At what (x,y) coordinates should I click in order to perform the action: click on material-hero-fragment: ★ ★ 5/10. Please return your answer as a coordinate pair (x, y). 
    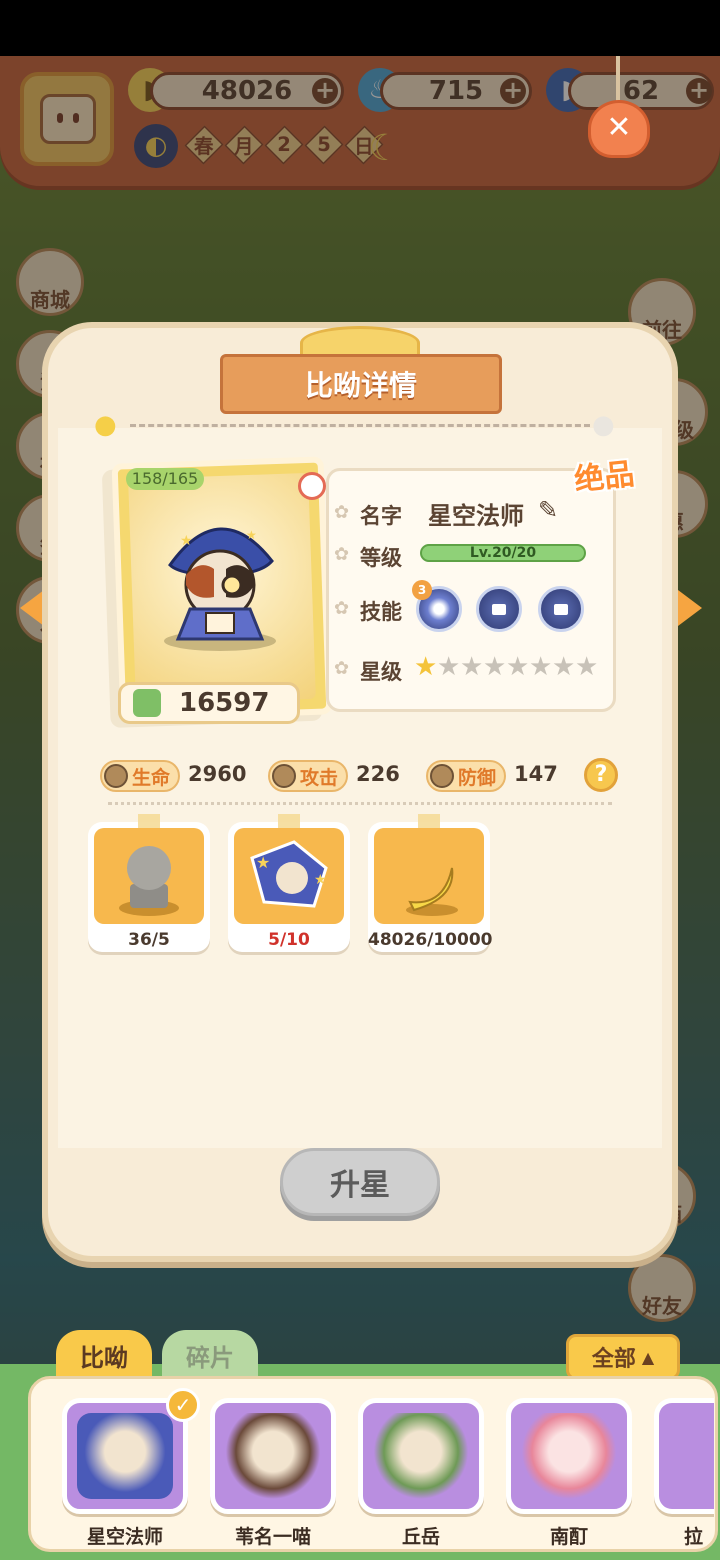
    Looking at the image, I should click on (289, 883).